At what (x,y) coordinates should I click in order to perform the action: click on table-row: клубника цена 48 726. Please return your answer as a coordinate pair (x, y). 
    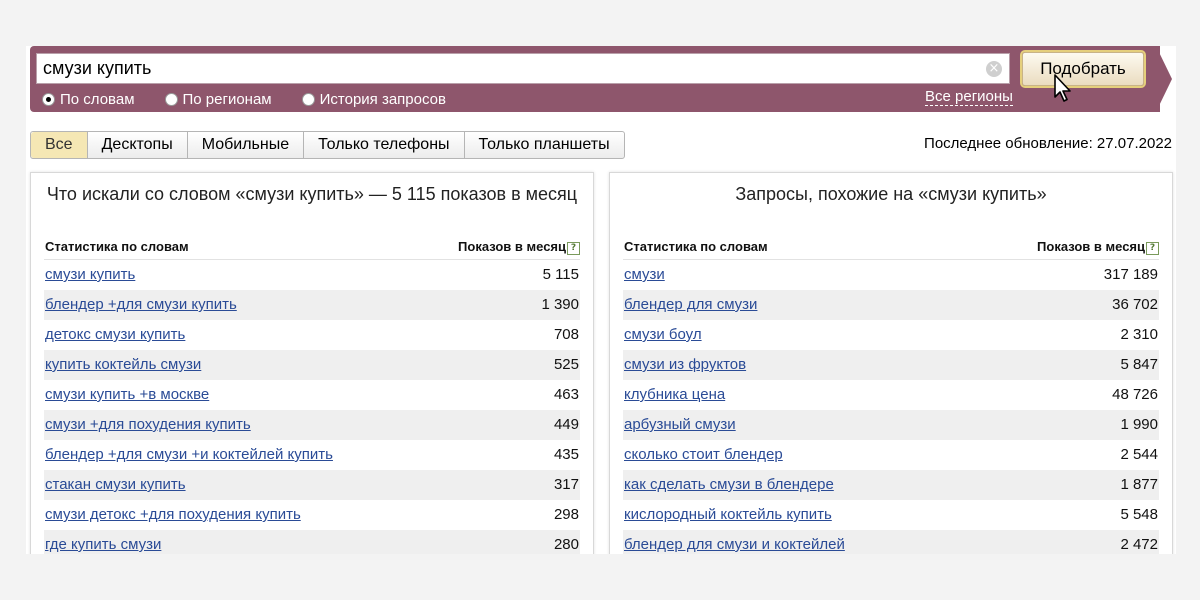
    Looking at the image, I should click on (891, 395).